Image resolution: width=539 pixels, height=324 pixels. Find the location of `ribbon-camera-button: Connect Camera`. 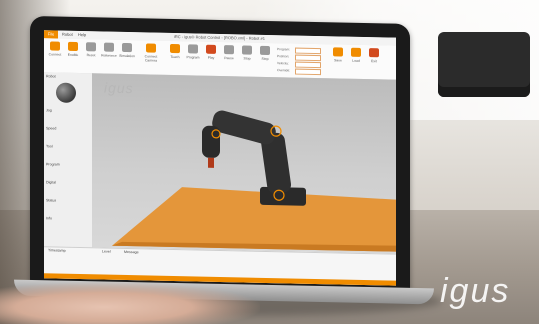

ribbon-camera-button: Connect Camera is located at coordinates (151, 53).